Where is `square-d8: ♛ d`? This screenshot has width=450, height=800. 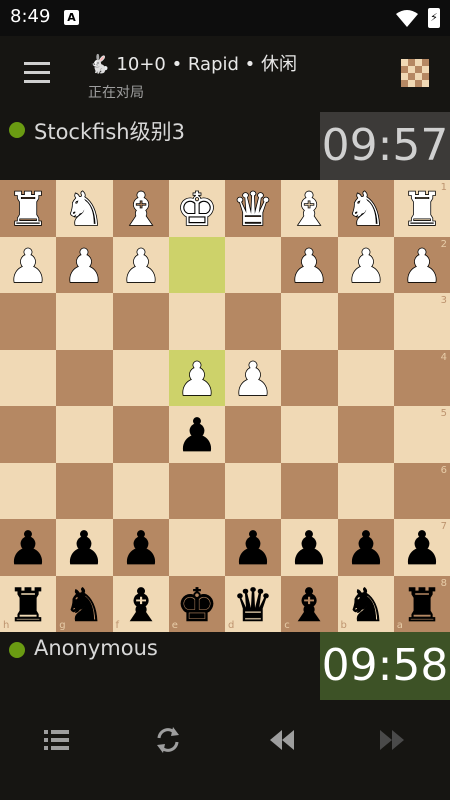
square-d8: ♛ d is located at coordinates (253, 603).